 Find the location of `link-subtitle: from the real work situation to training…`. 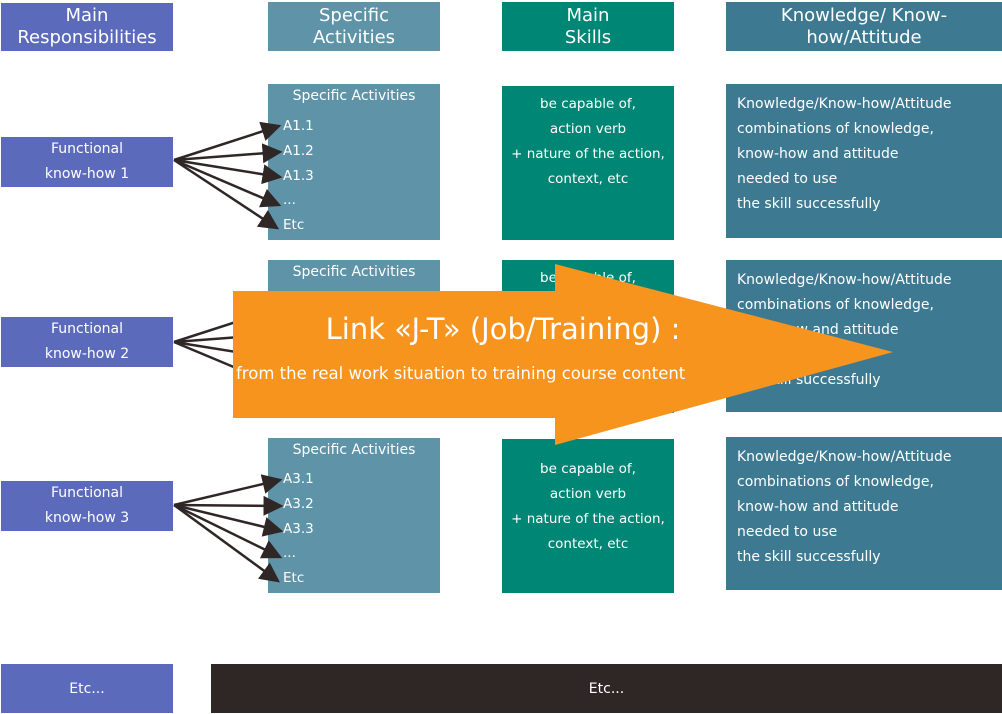

link-subtitle: from the real work situation to training… is located at coordinates (461, 373).